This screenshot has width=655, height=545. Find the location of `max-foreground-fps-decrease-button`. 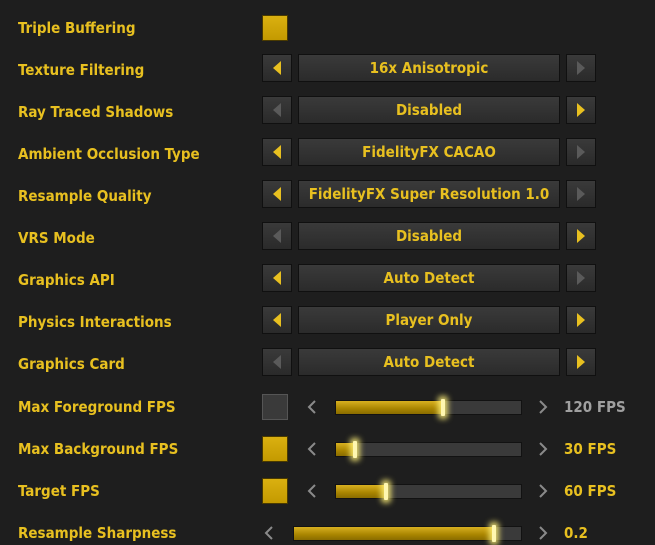

max-foreground-fps-decrease-button is located at coordinates (312, 407).